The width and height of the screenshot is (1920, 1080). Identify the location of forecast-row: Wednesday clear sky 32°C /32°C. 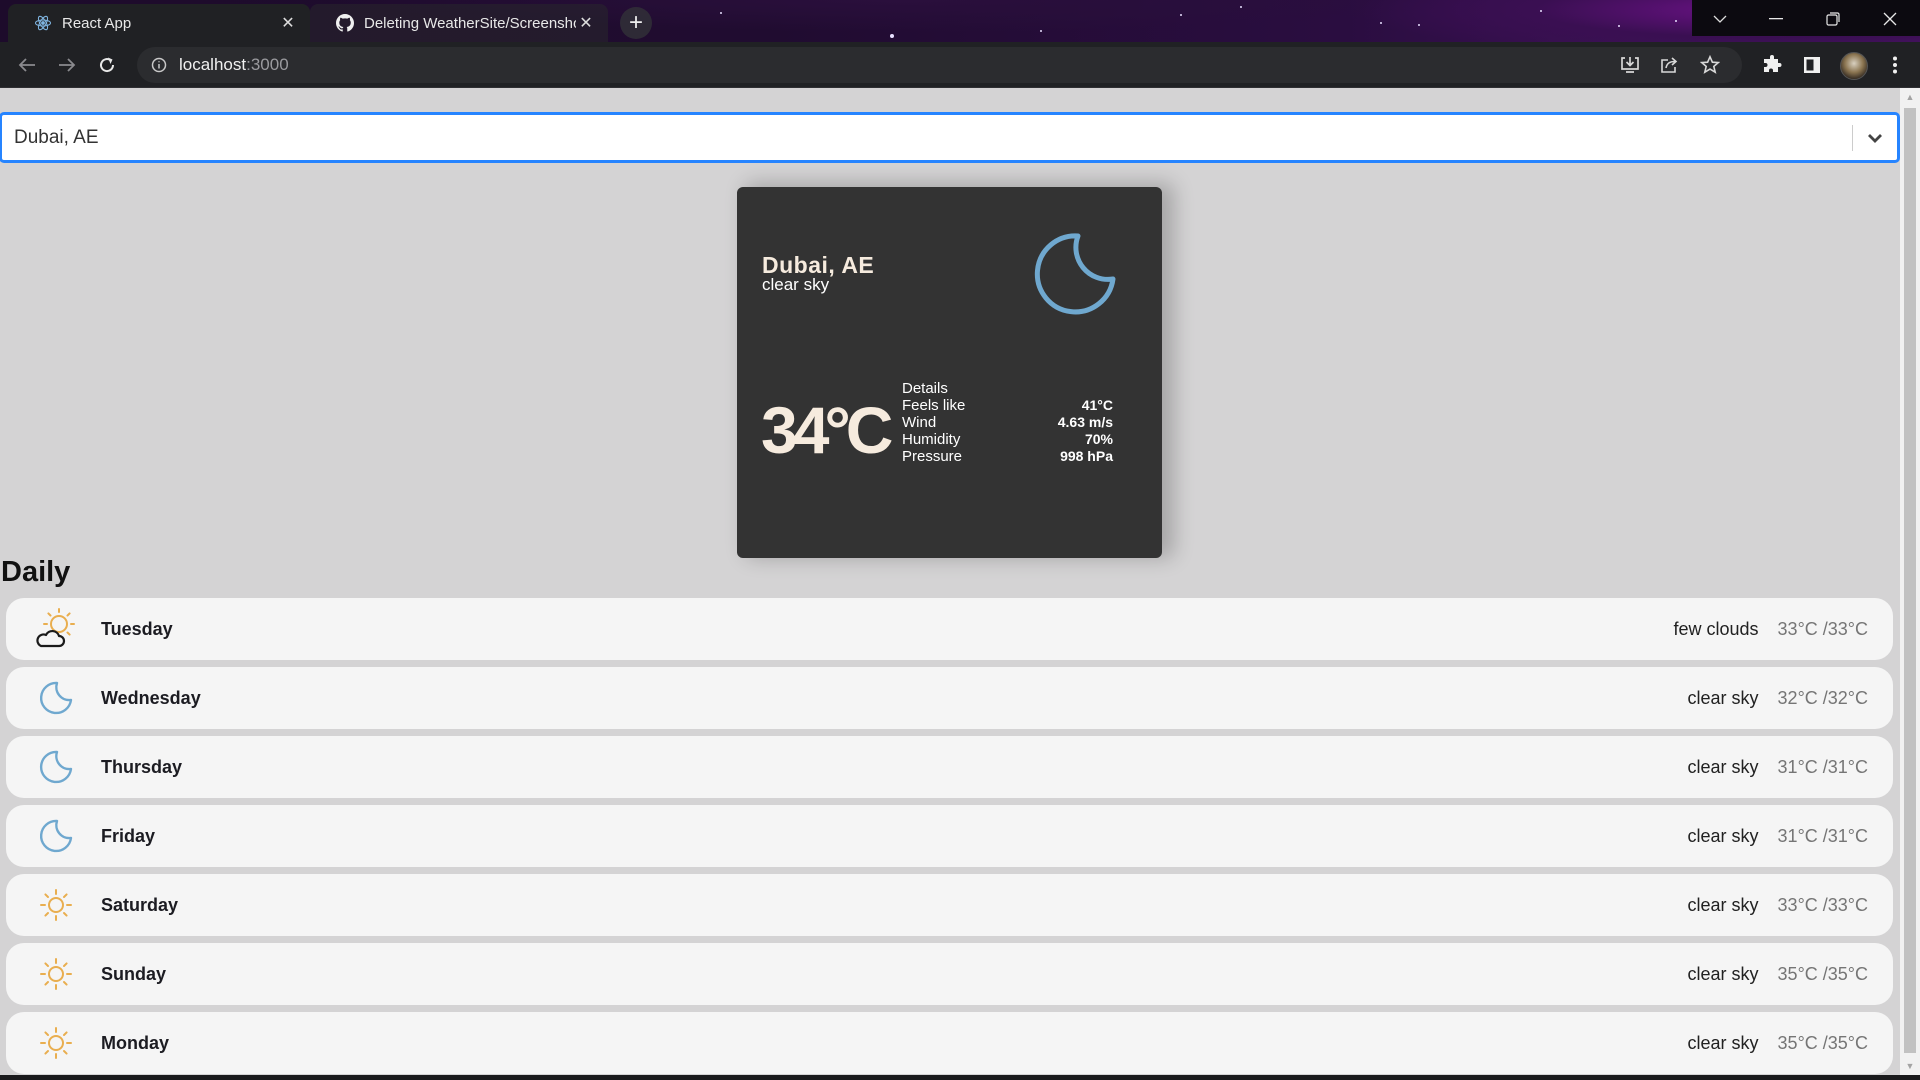
(949, 698).